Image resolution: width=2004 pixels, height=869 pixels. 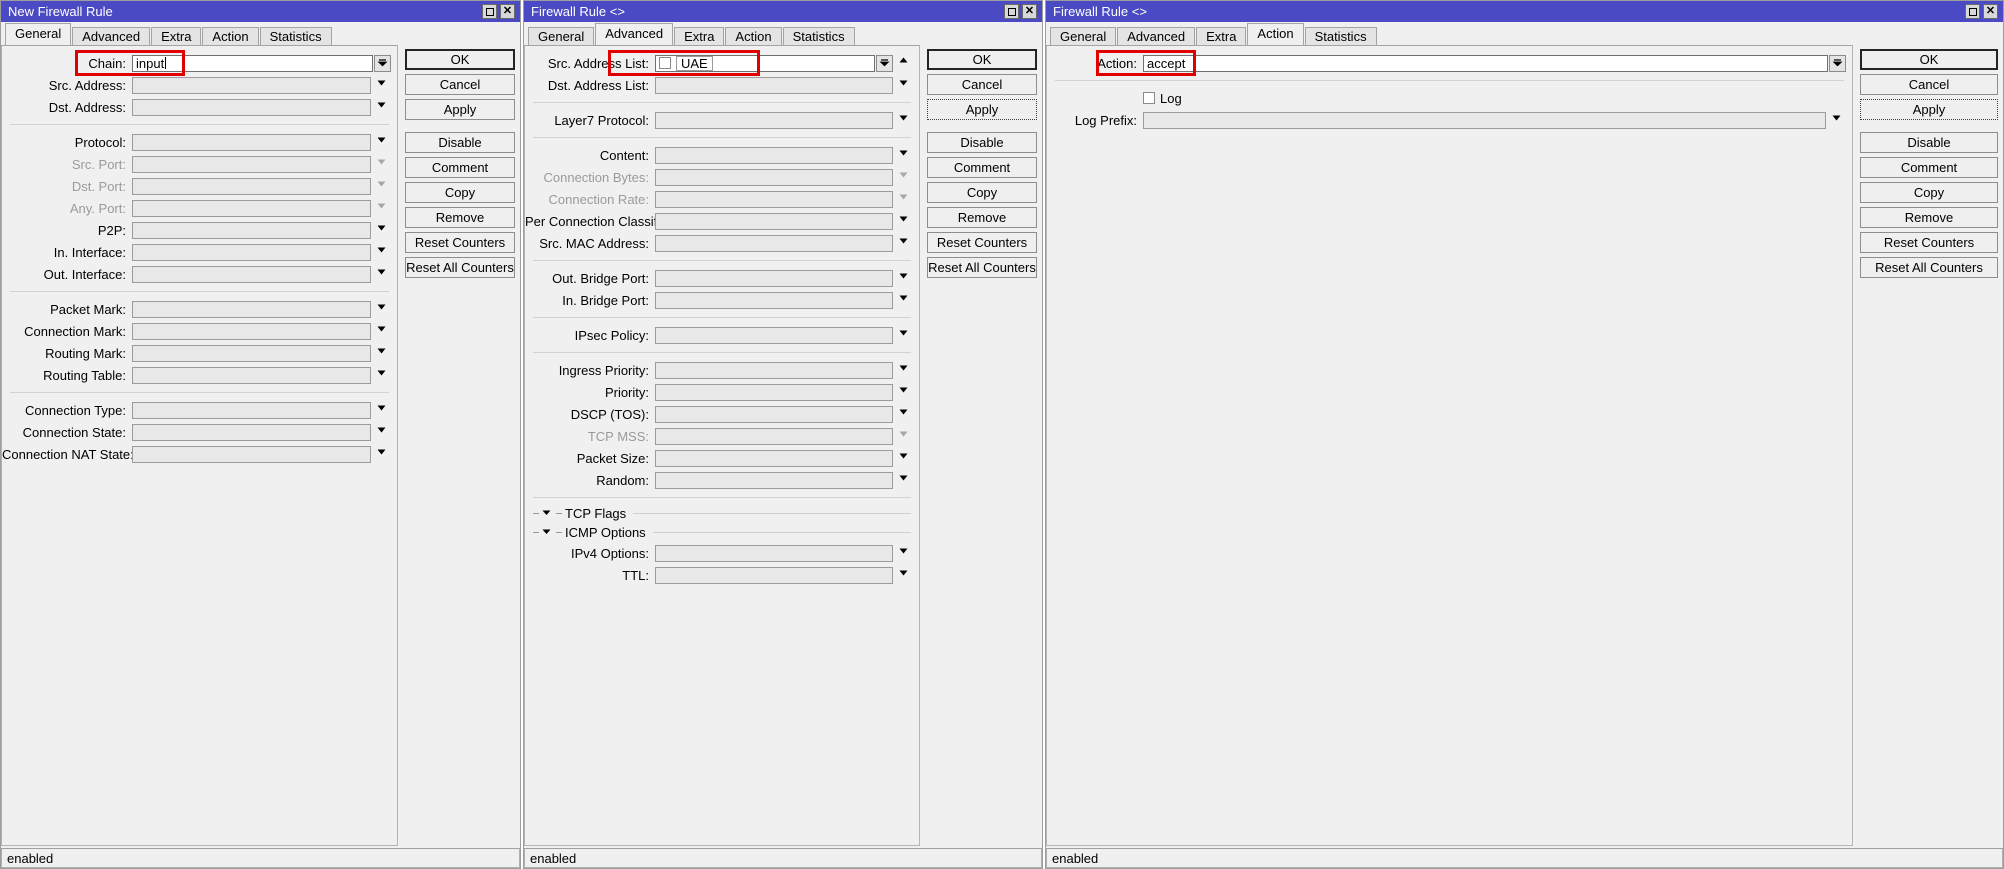 I want to click on log-checkbox, so click(x=1149, y=98).